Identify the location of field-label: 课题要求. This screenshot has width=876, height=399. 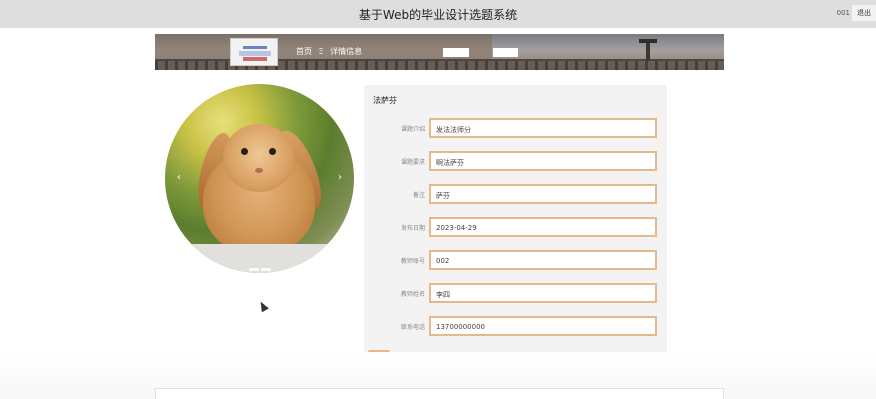
(412, 162).